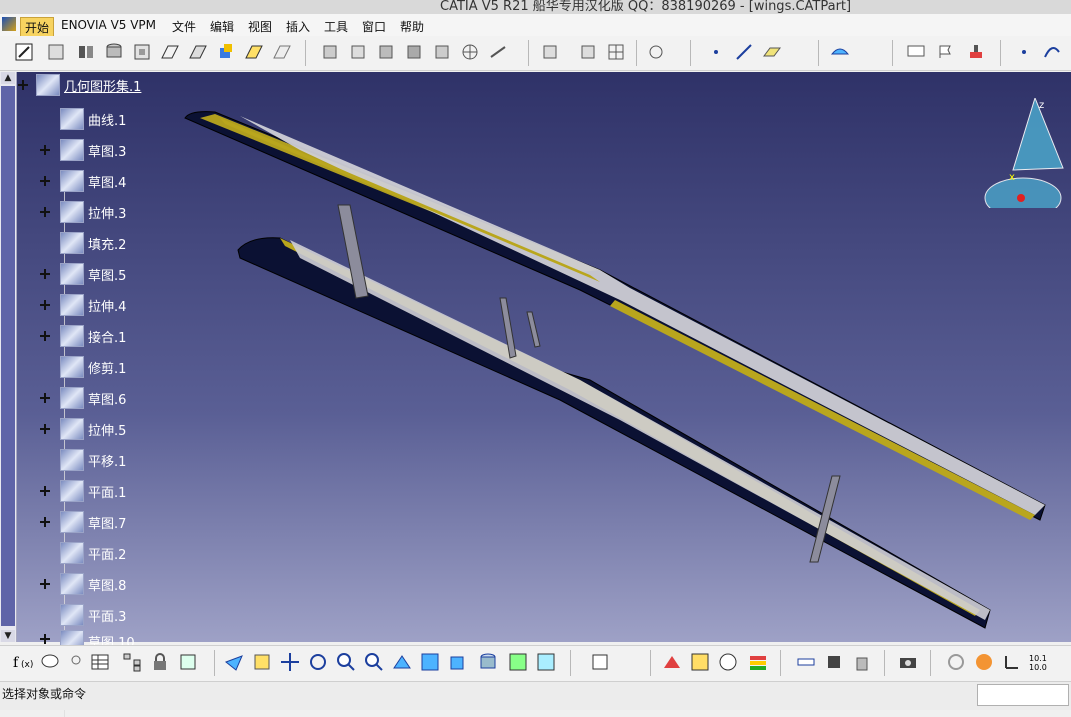  Describe the element at coordinates (260, 26) in the screenshot. I see `menu-view: 视图` at that location.